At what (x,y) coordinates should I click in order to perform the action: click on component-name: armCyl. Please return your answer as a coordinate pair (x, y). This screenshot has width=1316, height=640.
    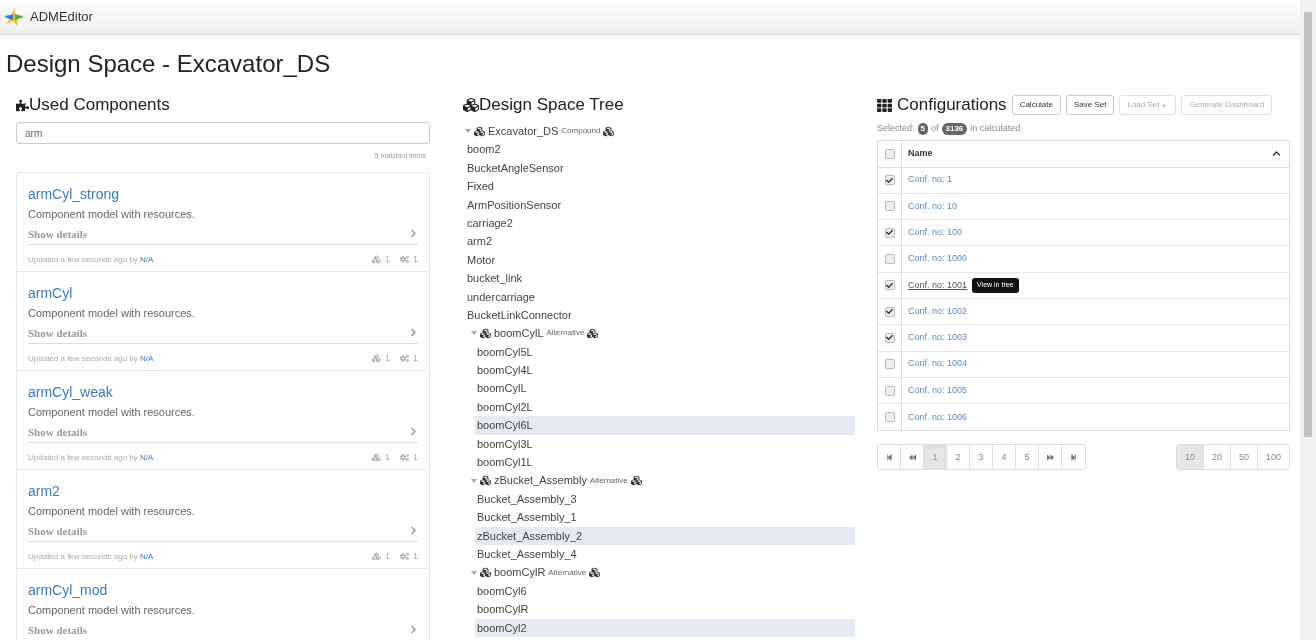
    Looking at the image, I should click on (223, 292).